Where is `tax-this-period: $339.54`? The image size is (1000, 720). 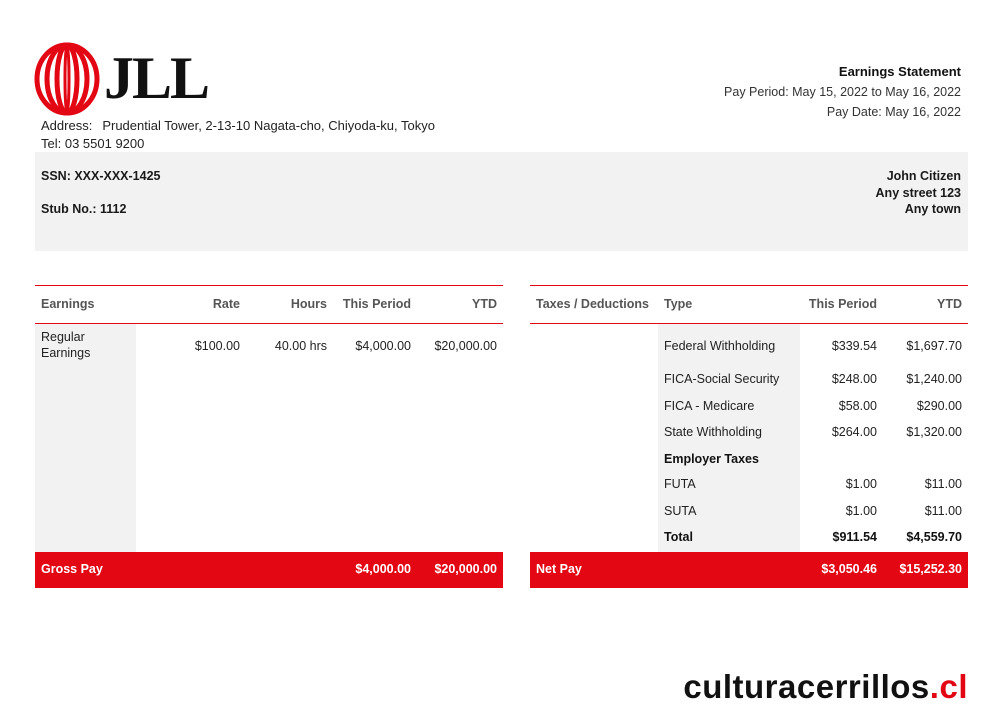 tax-this-period: $339.54 is located at coordinates (854, 346).